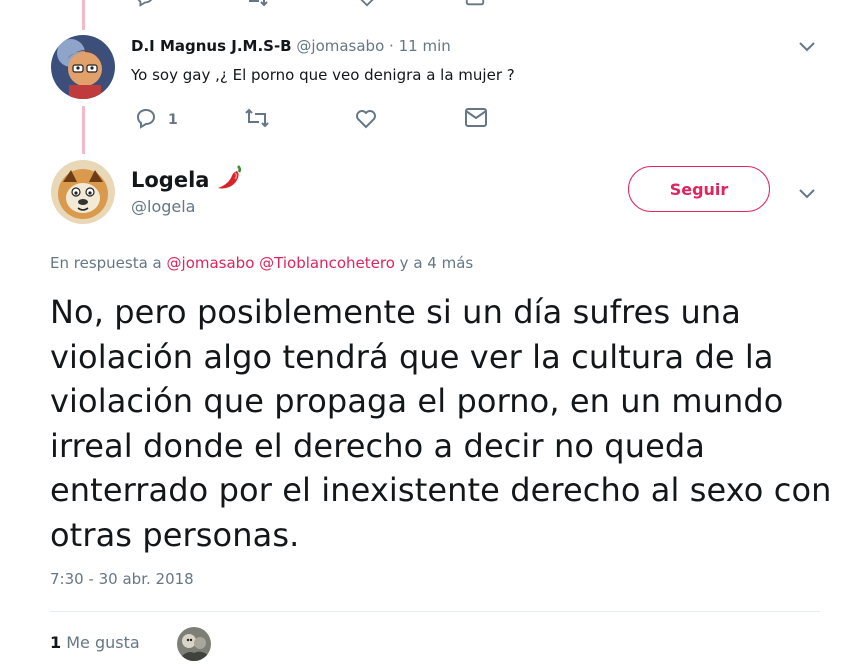  I want to click on likes-label: Me gusta, so click(103, 642).